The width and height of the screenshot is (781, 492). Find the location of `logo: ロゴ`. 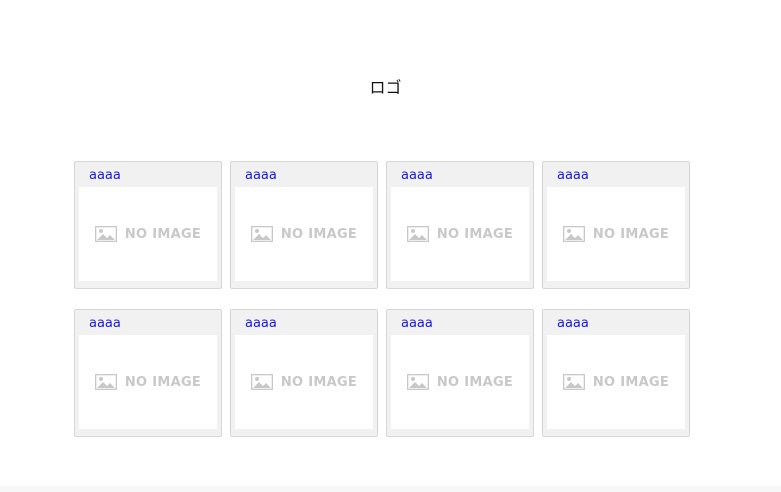

logo: ロゴ is located at coordinates (385, 87).